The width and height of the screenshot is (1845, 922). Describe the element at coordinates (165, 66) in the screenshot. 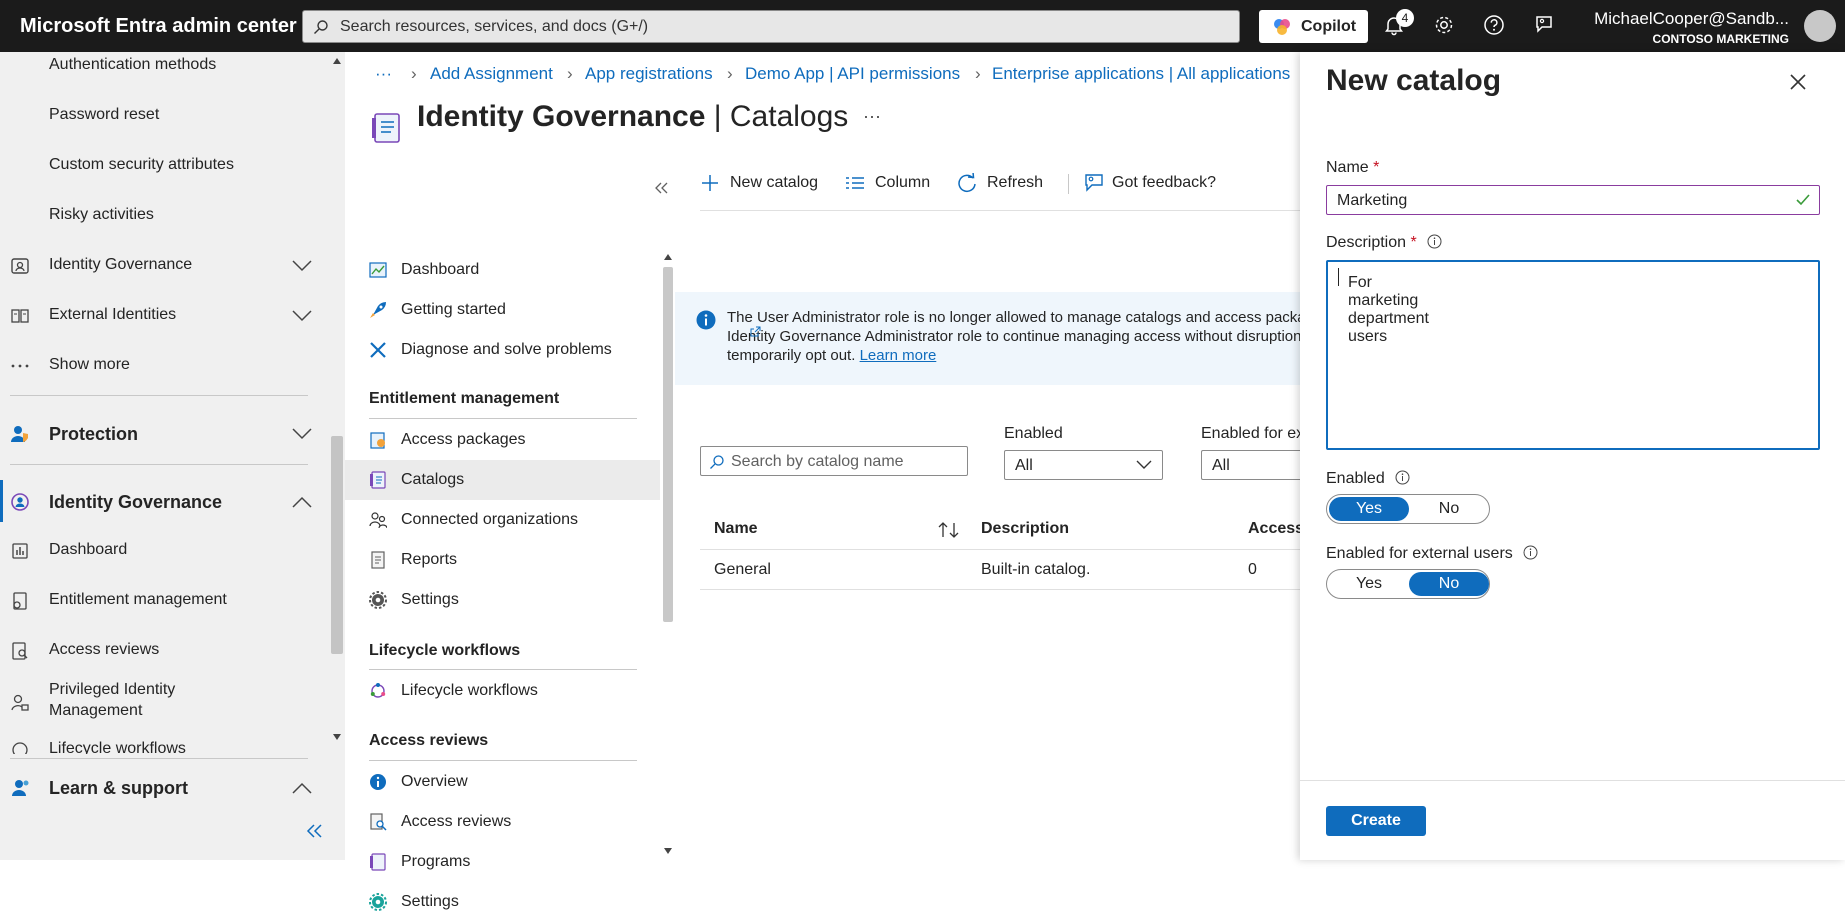

I see `nav-item-authentication-methods: Authentication methods` at that location.